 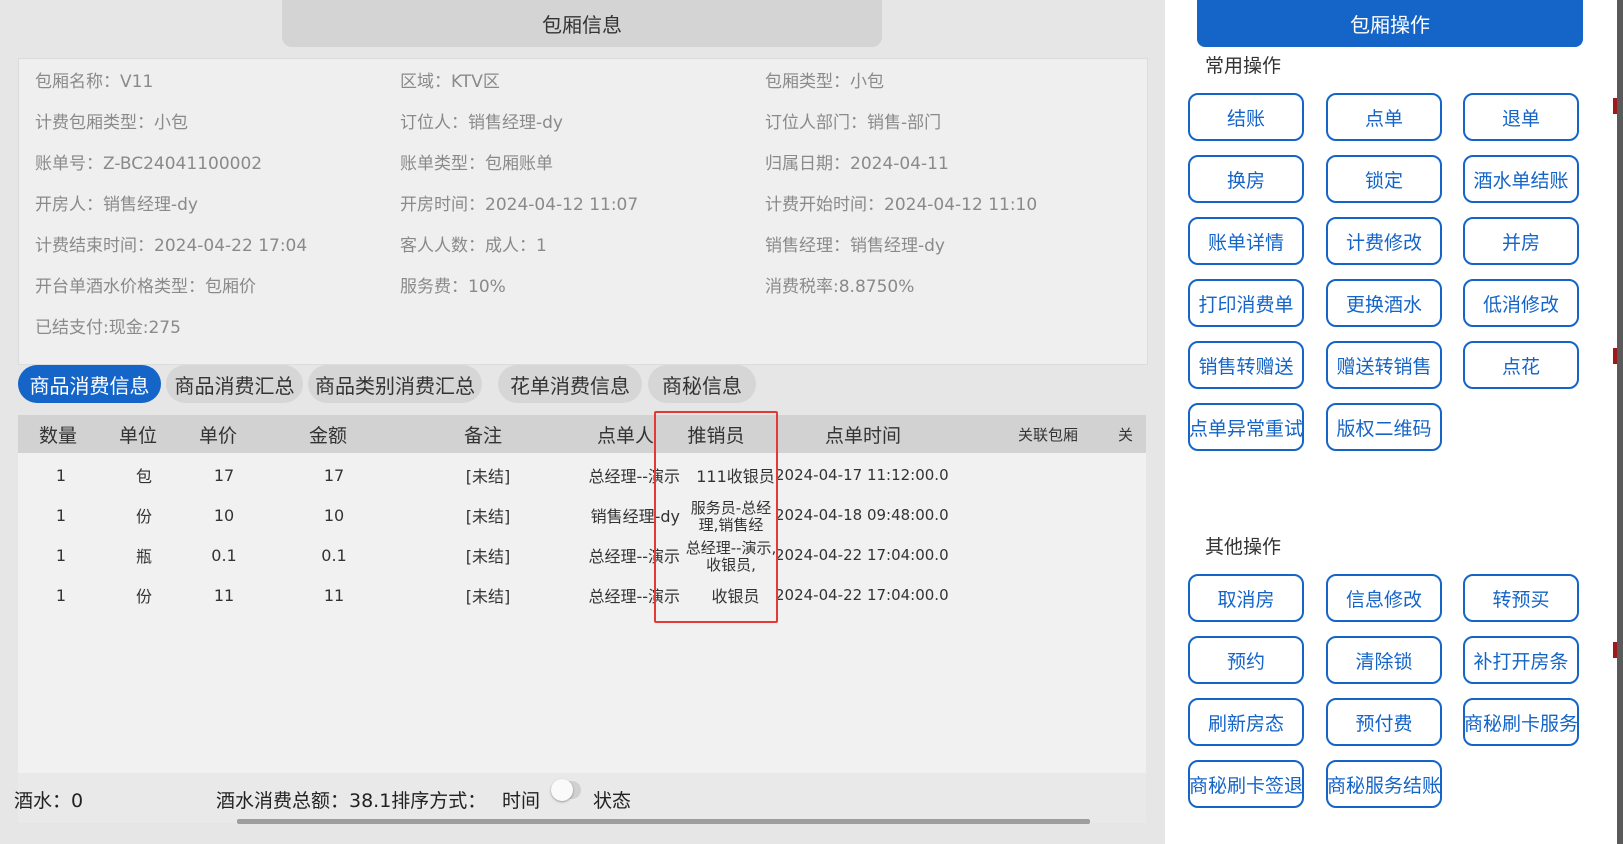 What do you see at coordinates (580, 798) in the screenshot?
I see `consumption-footer: 酒水：0 酒水消费总额：38.1排序方式： 时间 状态` at bounding box center [580, 798].